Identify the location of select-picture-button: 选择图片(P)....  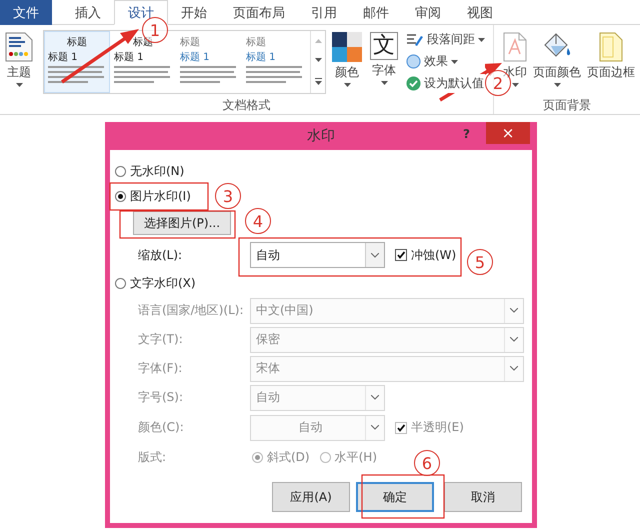
(182, 223).